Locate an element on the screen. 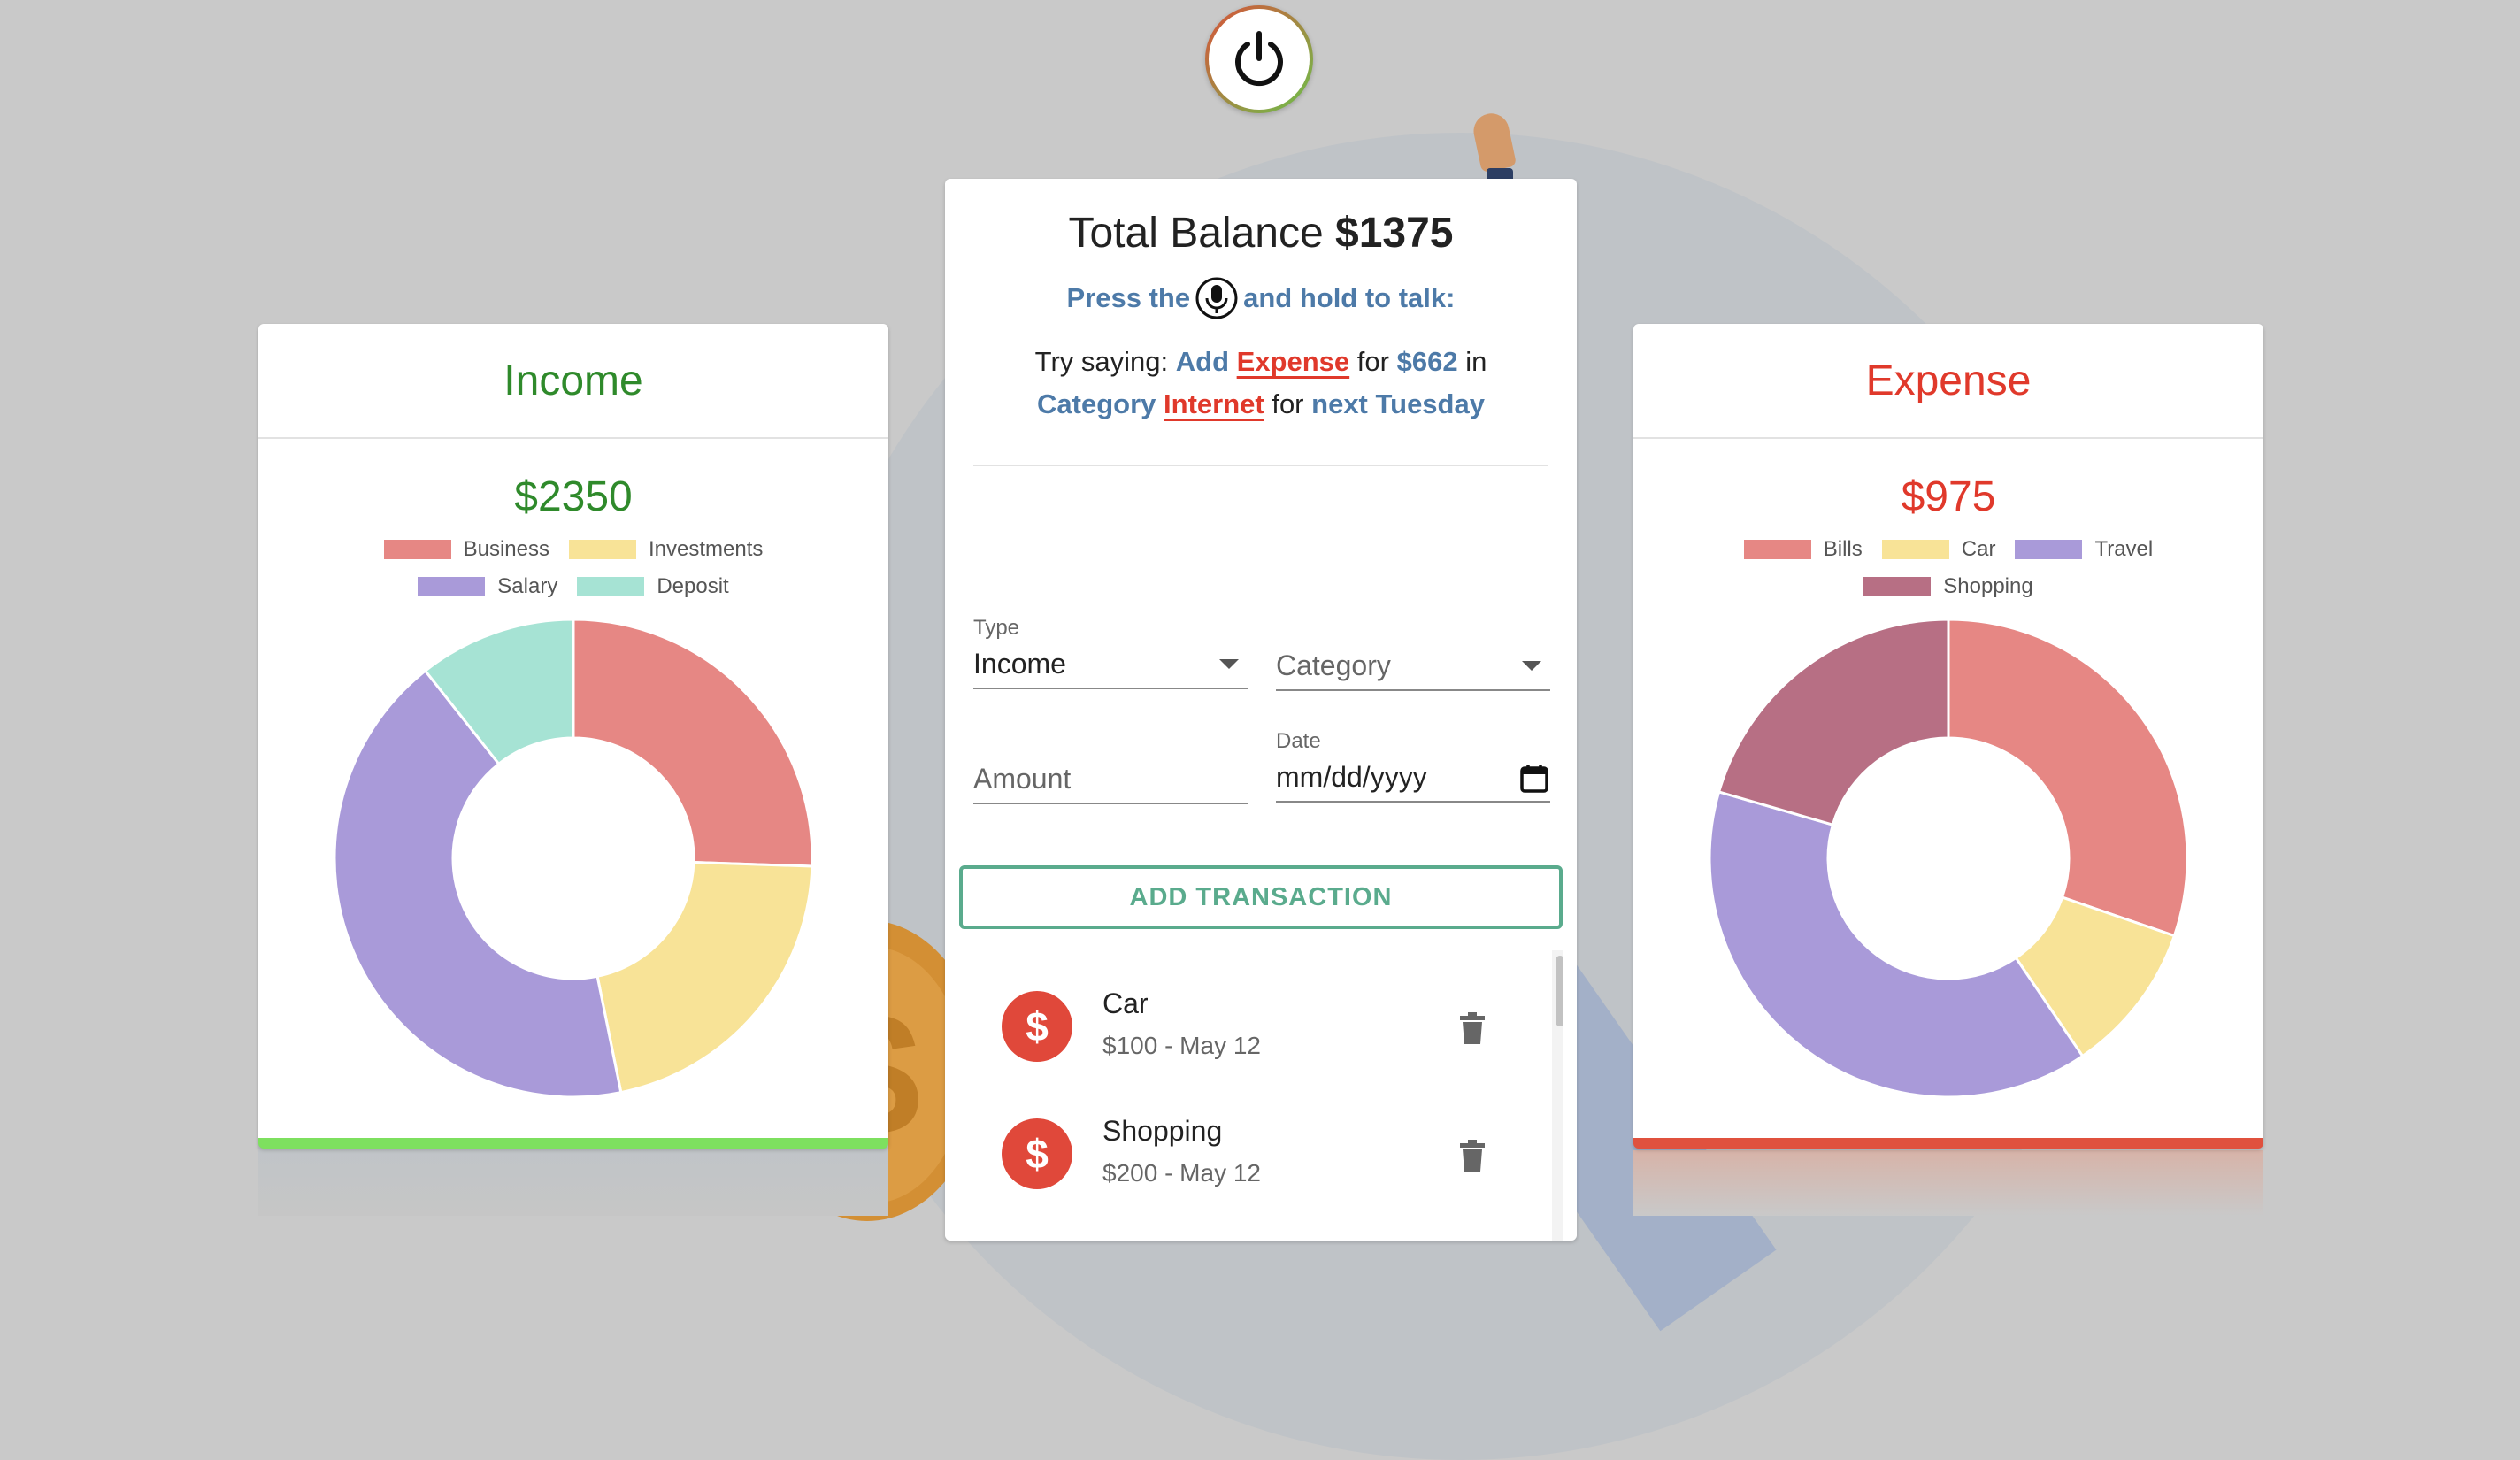  income-legend-item: Business is located at coordinates (466, 550).